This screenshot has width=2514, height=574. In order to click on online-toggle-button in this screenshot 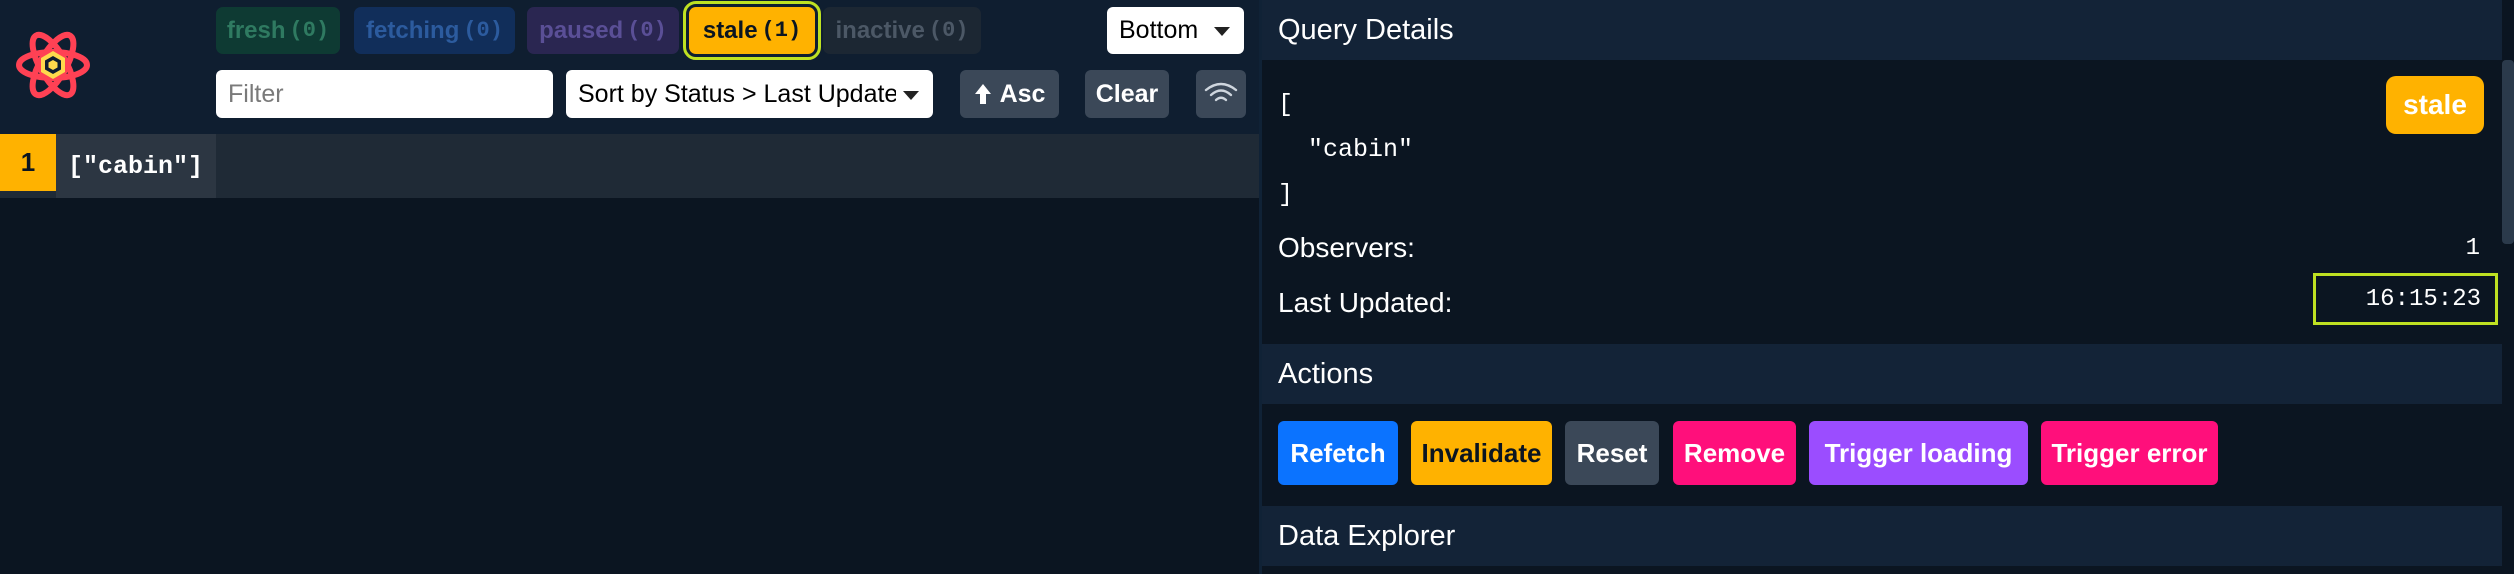, I will do `click(1221, 94)`.